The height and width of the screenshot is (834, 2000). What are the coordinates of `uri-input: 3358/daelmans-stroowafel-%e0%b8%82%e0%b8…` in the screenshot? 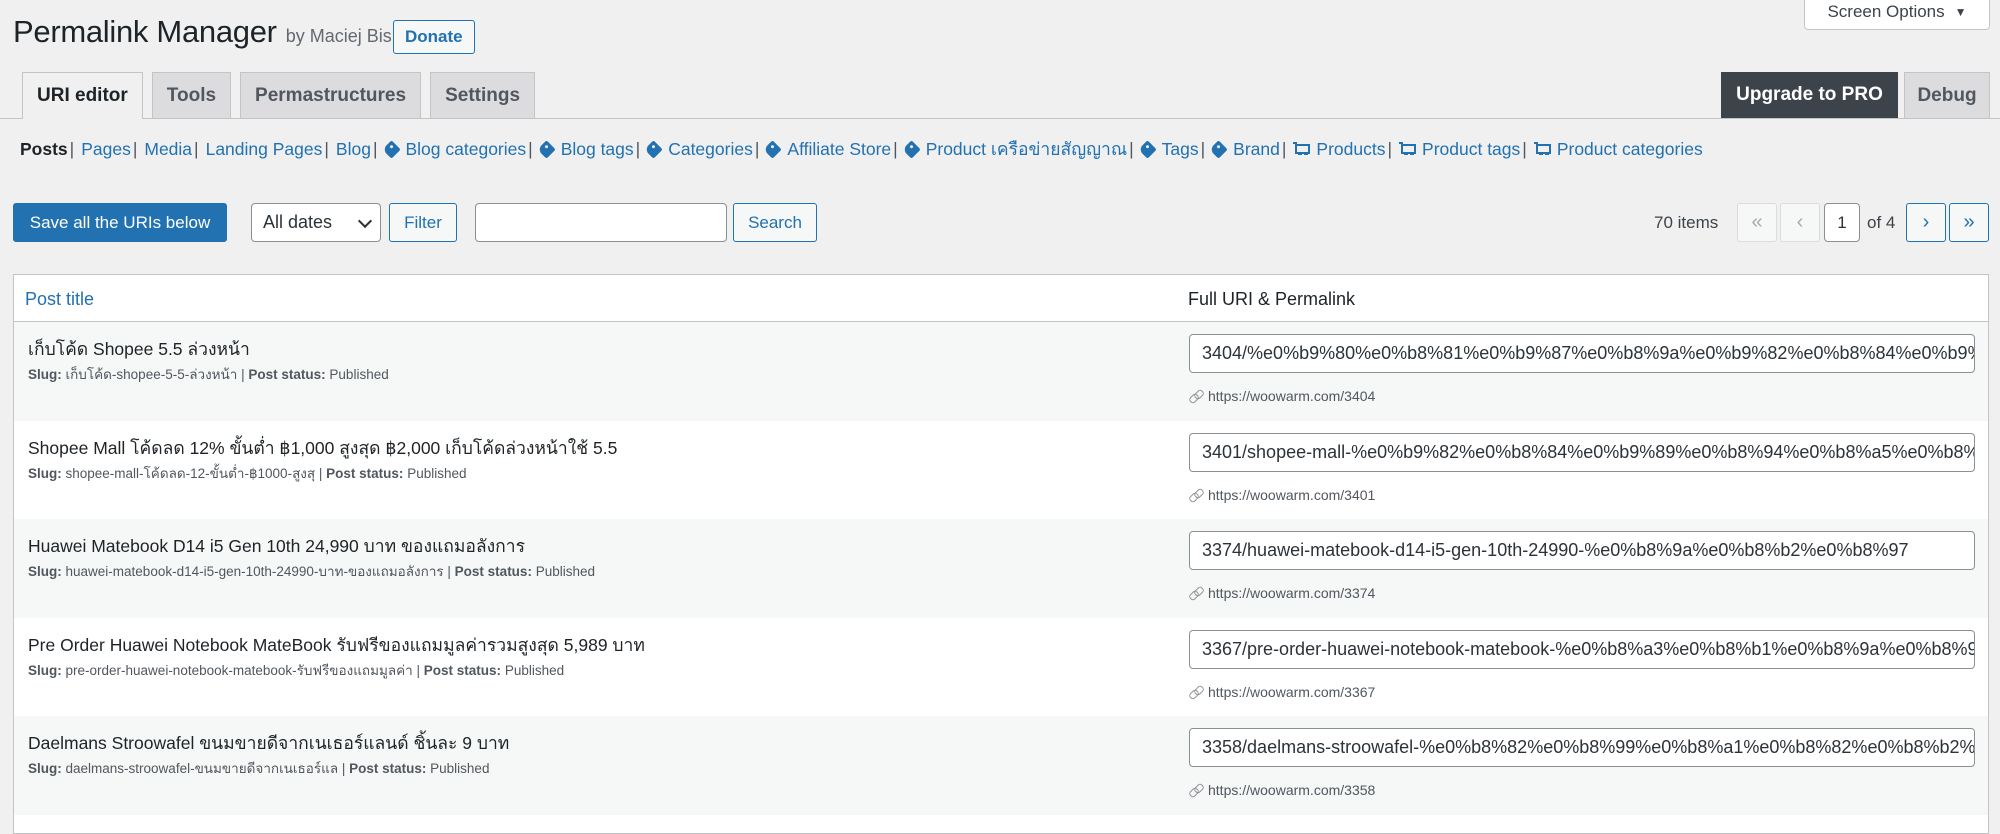 It's located at (1582, 747).